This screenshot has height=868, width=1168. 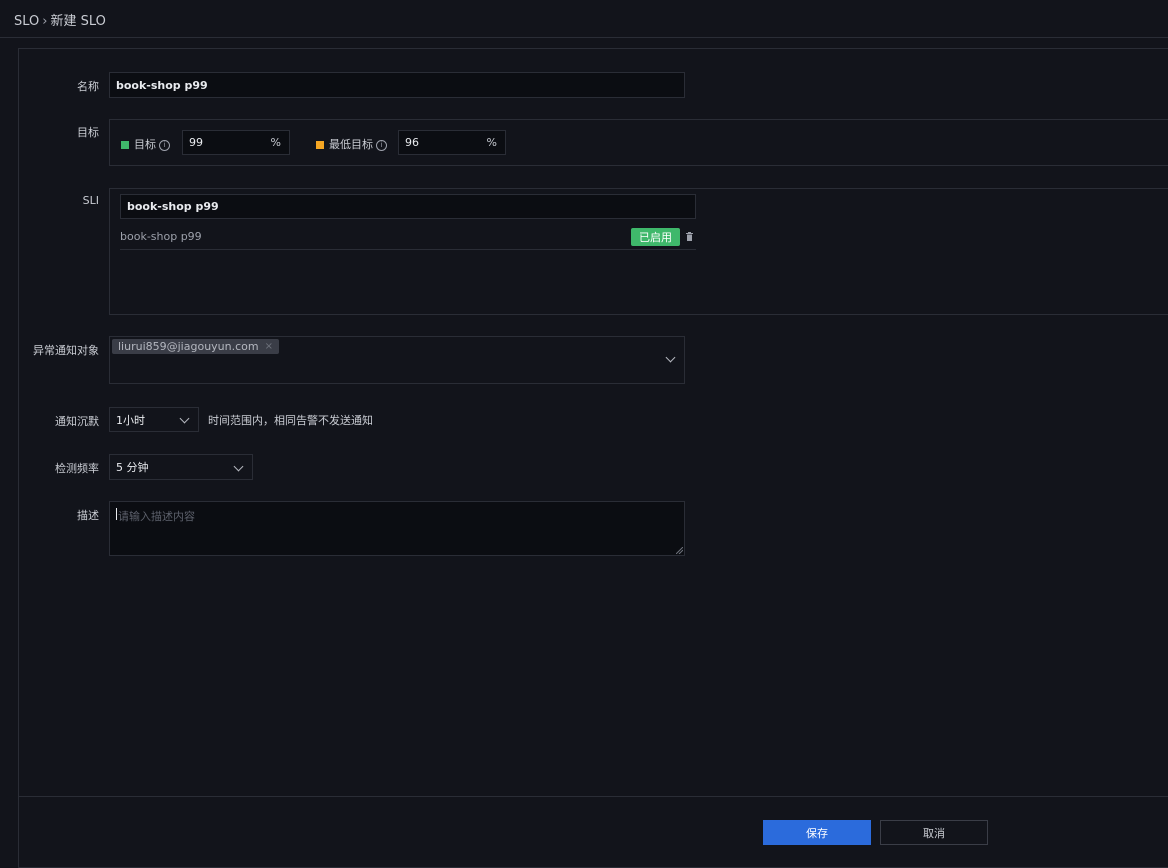 I want to click on name-input: book-shop p99, so click(x=397, y=85).